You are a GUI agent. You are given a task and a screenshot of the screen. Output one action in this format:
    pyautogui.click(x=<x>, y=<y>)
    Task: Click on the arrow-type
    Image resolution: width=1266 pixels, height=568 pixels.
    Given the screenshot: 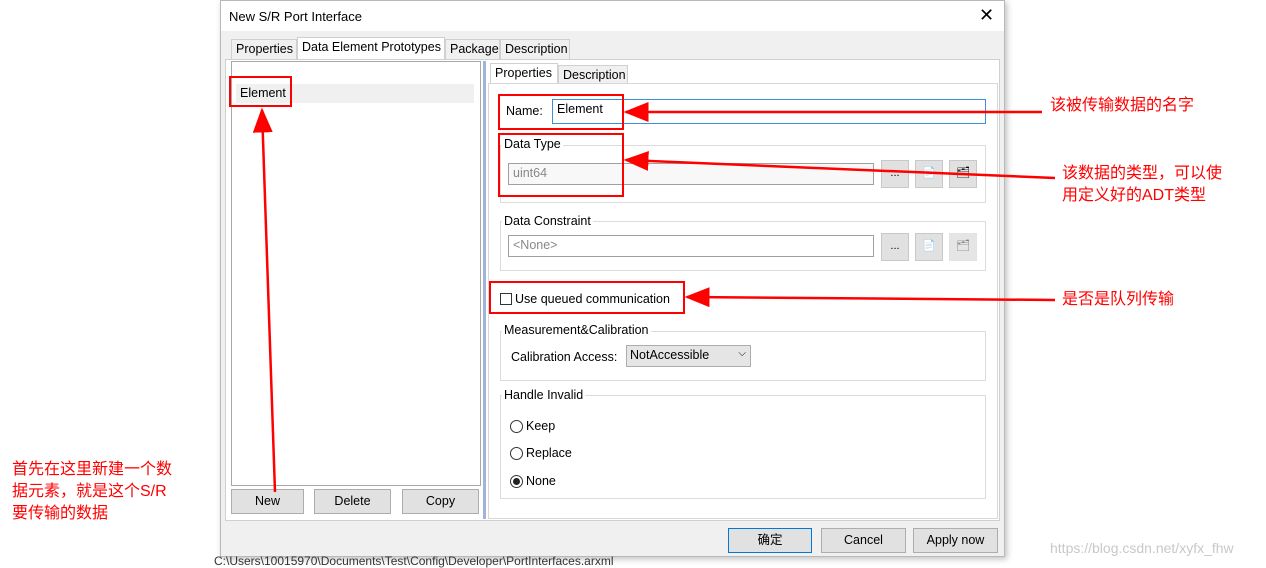 What is the action you would take?
    pyautogui.click(x=839, y=165)
    